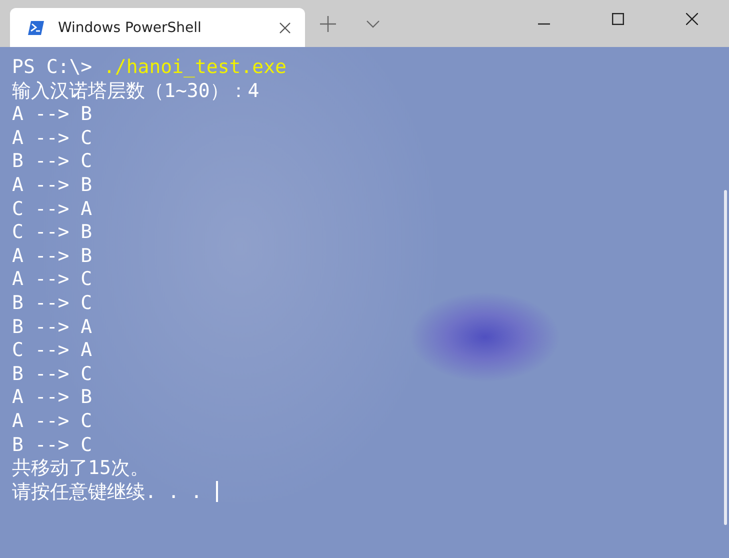  What do you see at coordinates (52, 327) in the screenshot?
I see `output-line: B --> A` at bounding box center [52, 327].